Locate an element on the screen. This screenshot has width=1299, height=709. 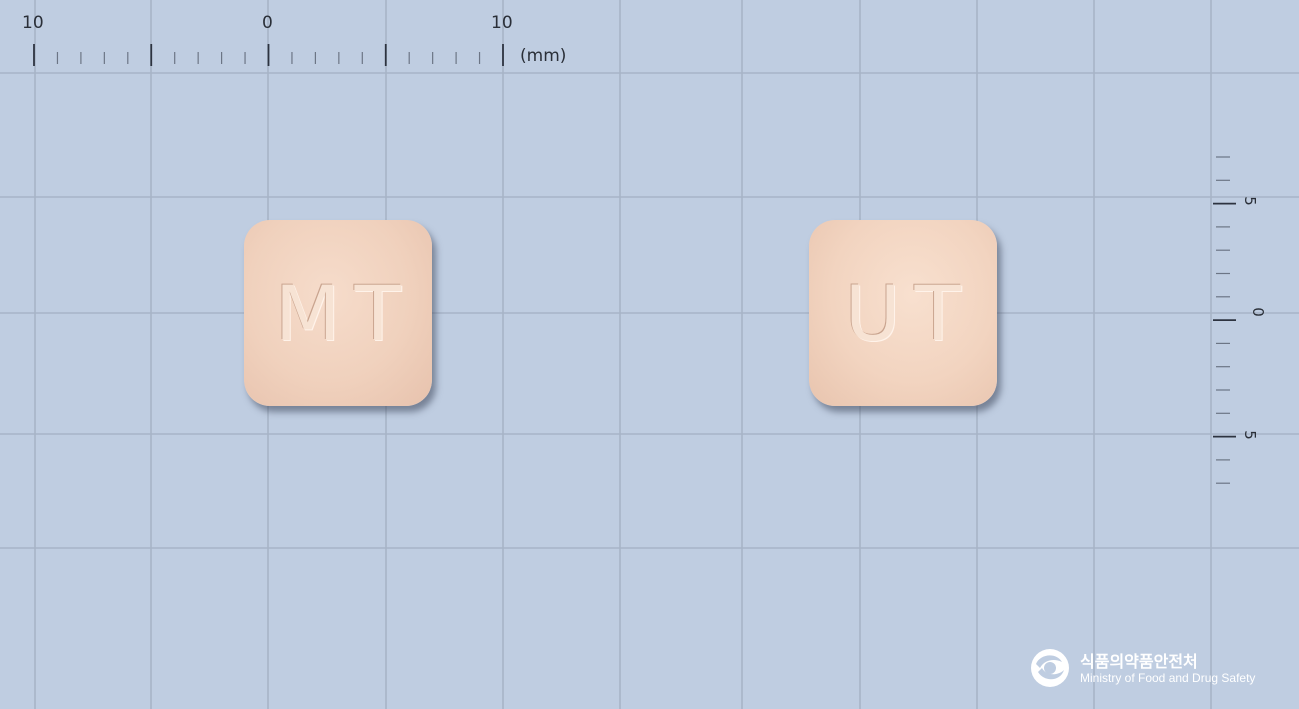
ministry-name-korean: 식품의약품안전처 is located at coordinates (1139, 661).